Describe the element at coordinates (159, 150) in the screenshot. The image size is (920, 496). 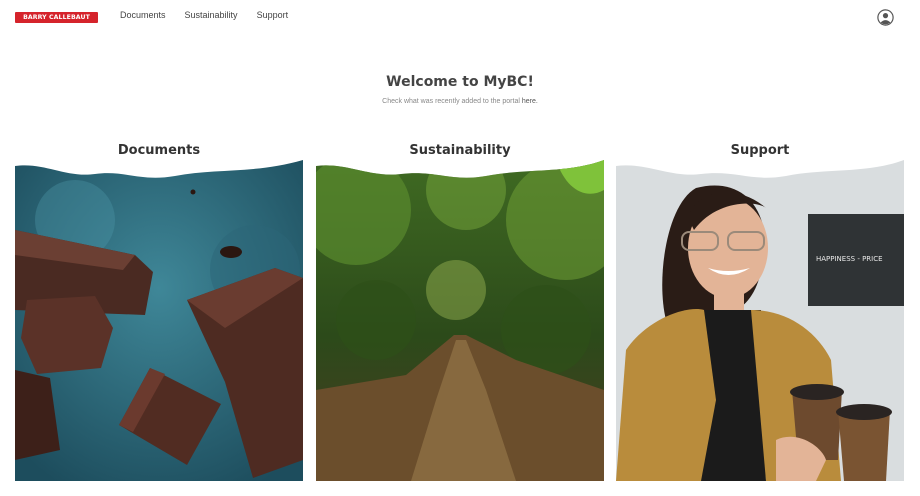
I see `card-title-documents: Documents` at that location.